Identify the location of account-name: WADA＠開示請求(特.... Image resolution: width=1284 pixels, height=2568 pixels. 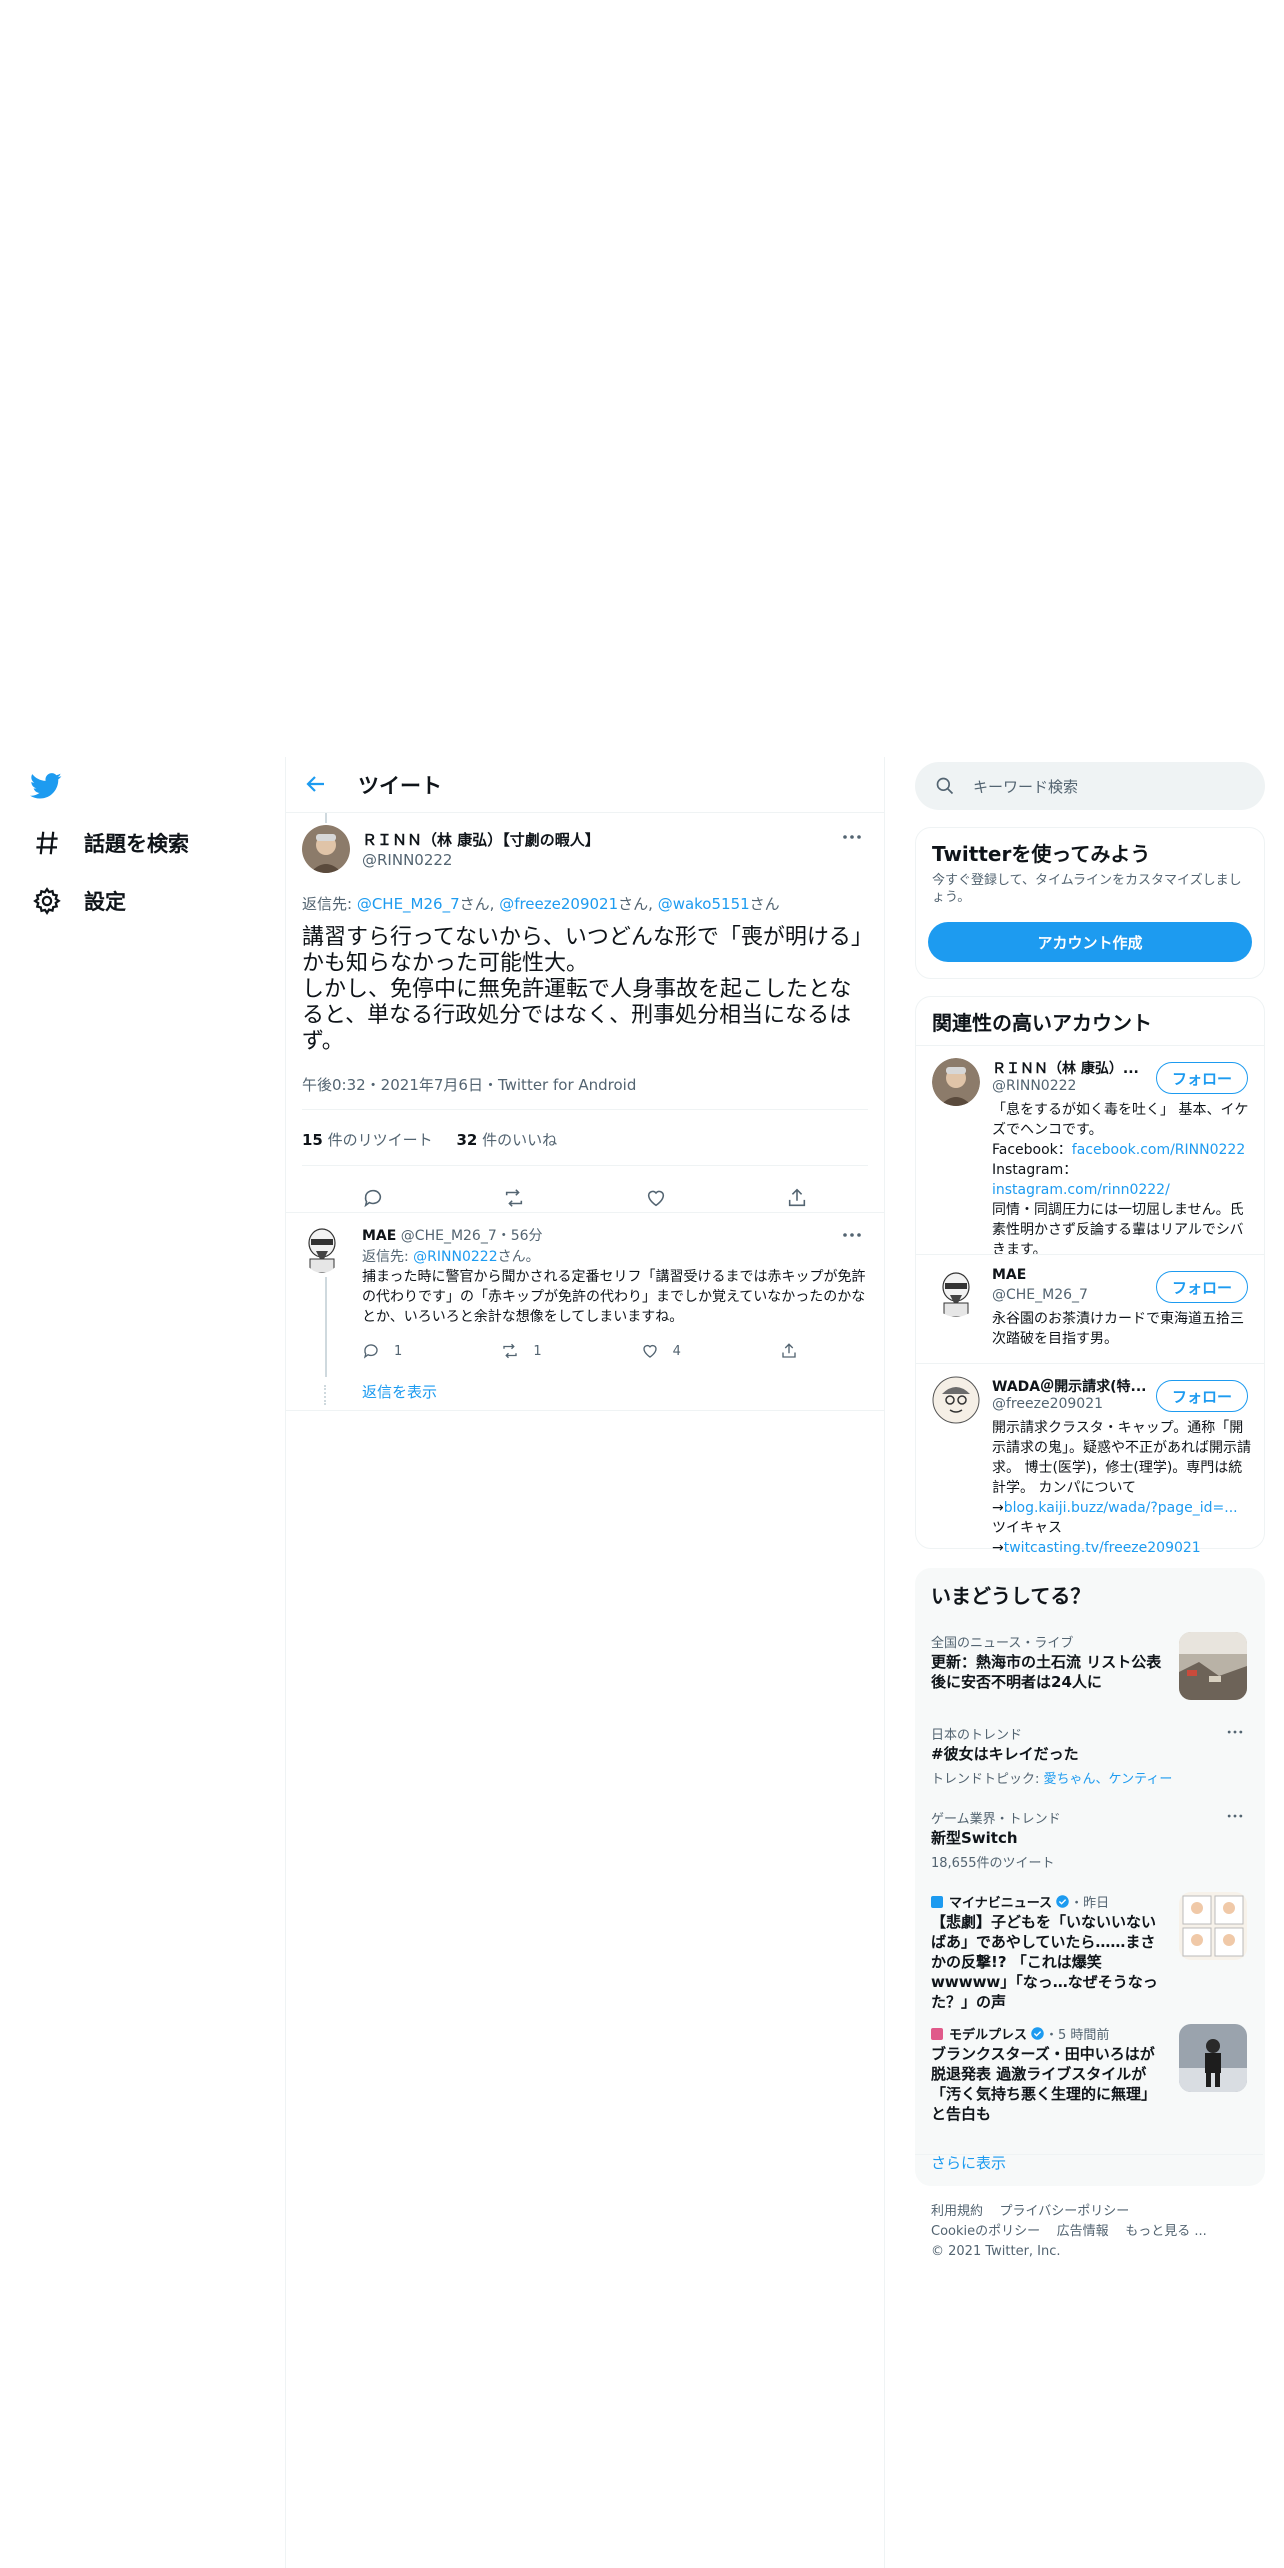
(1069, 1386).